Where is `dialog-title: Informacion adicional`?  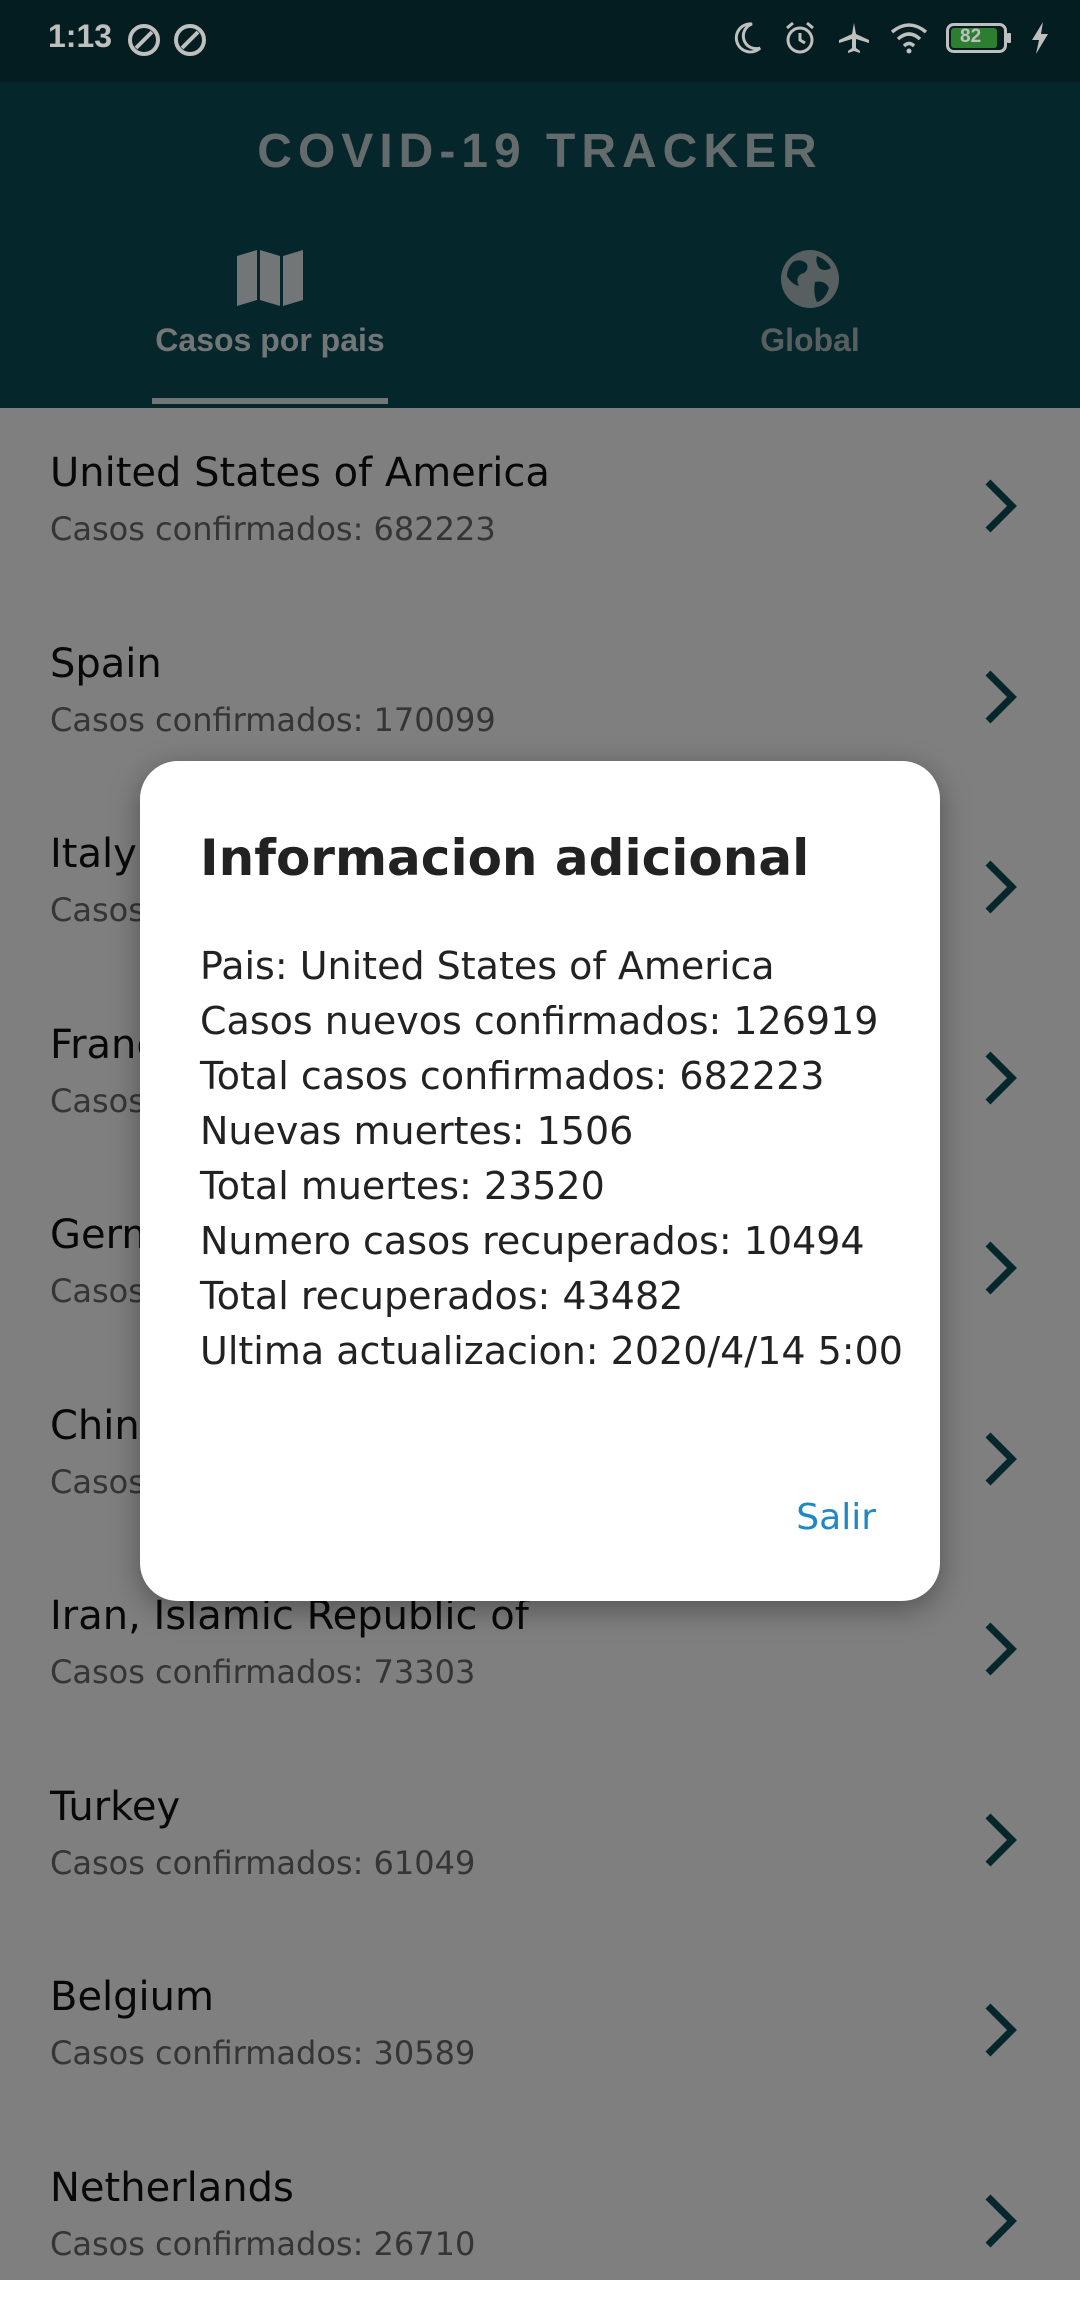 dialog-title: Informacion adicional is located at coordinates (504, 858).